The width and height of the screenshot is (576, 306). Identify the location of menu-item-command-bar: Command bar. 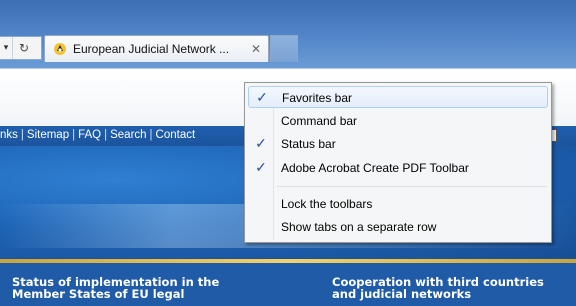
(398, 121).